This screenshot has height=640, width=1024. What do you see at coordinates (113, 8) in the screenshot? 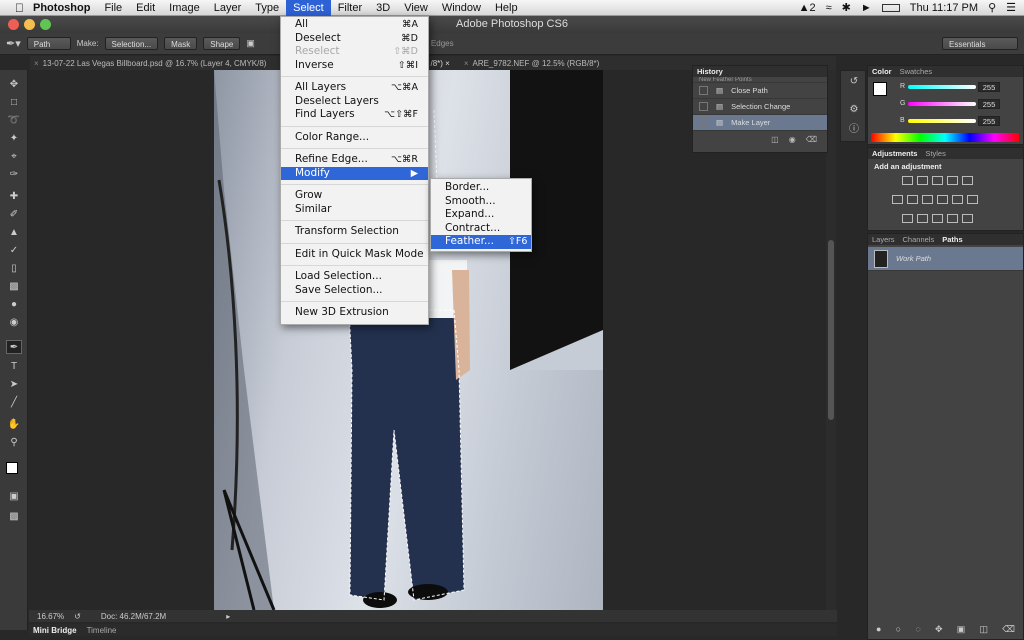
I see `menu-file: File` at bounding box center [113, 8].